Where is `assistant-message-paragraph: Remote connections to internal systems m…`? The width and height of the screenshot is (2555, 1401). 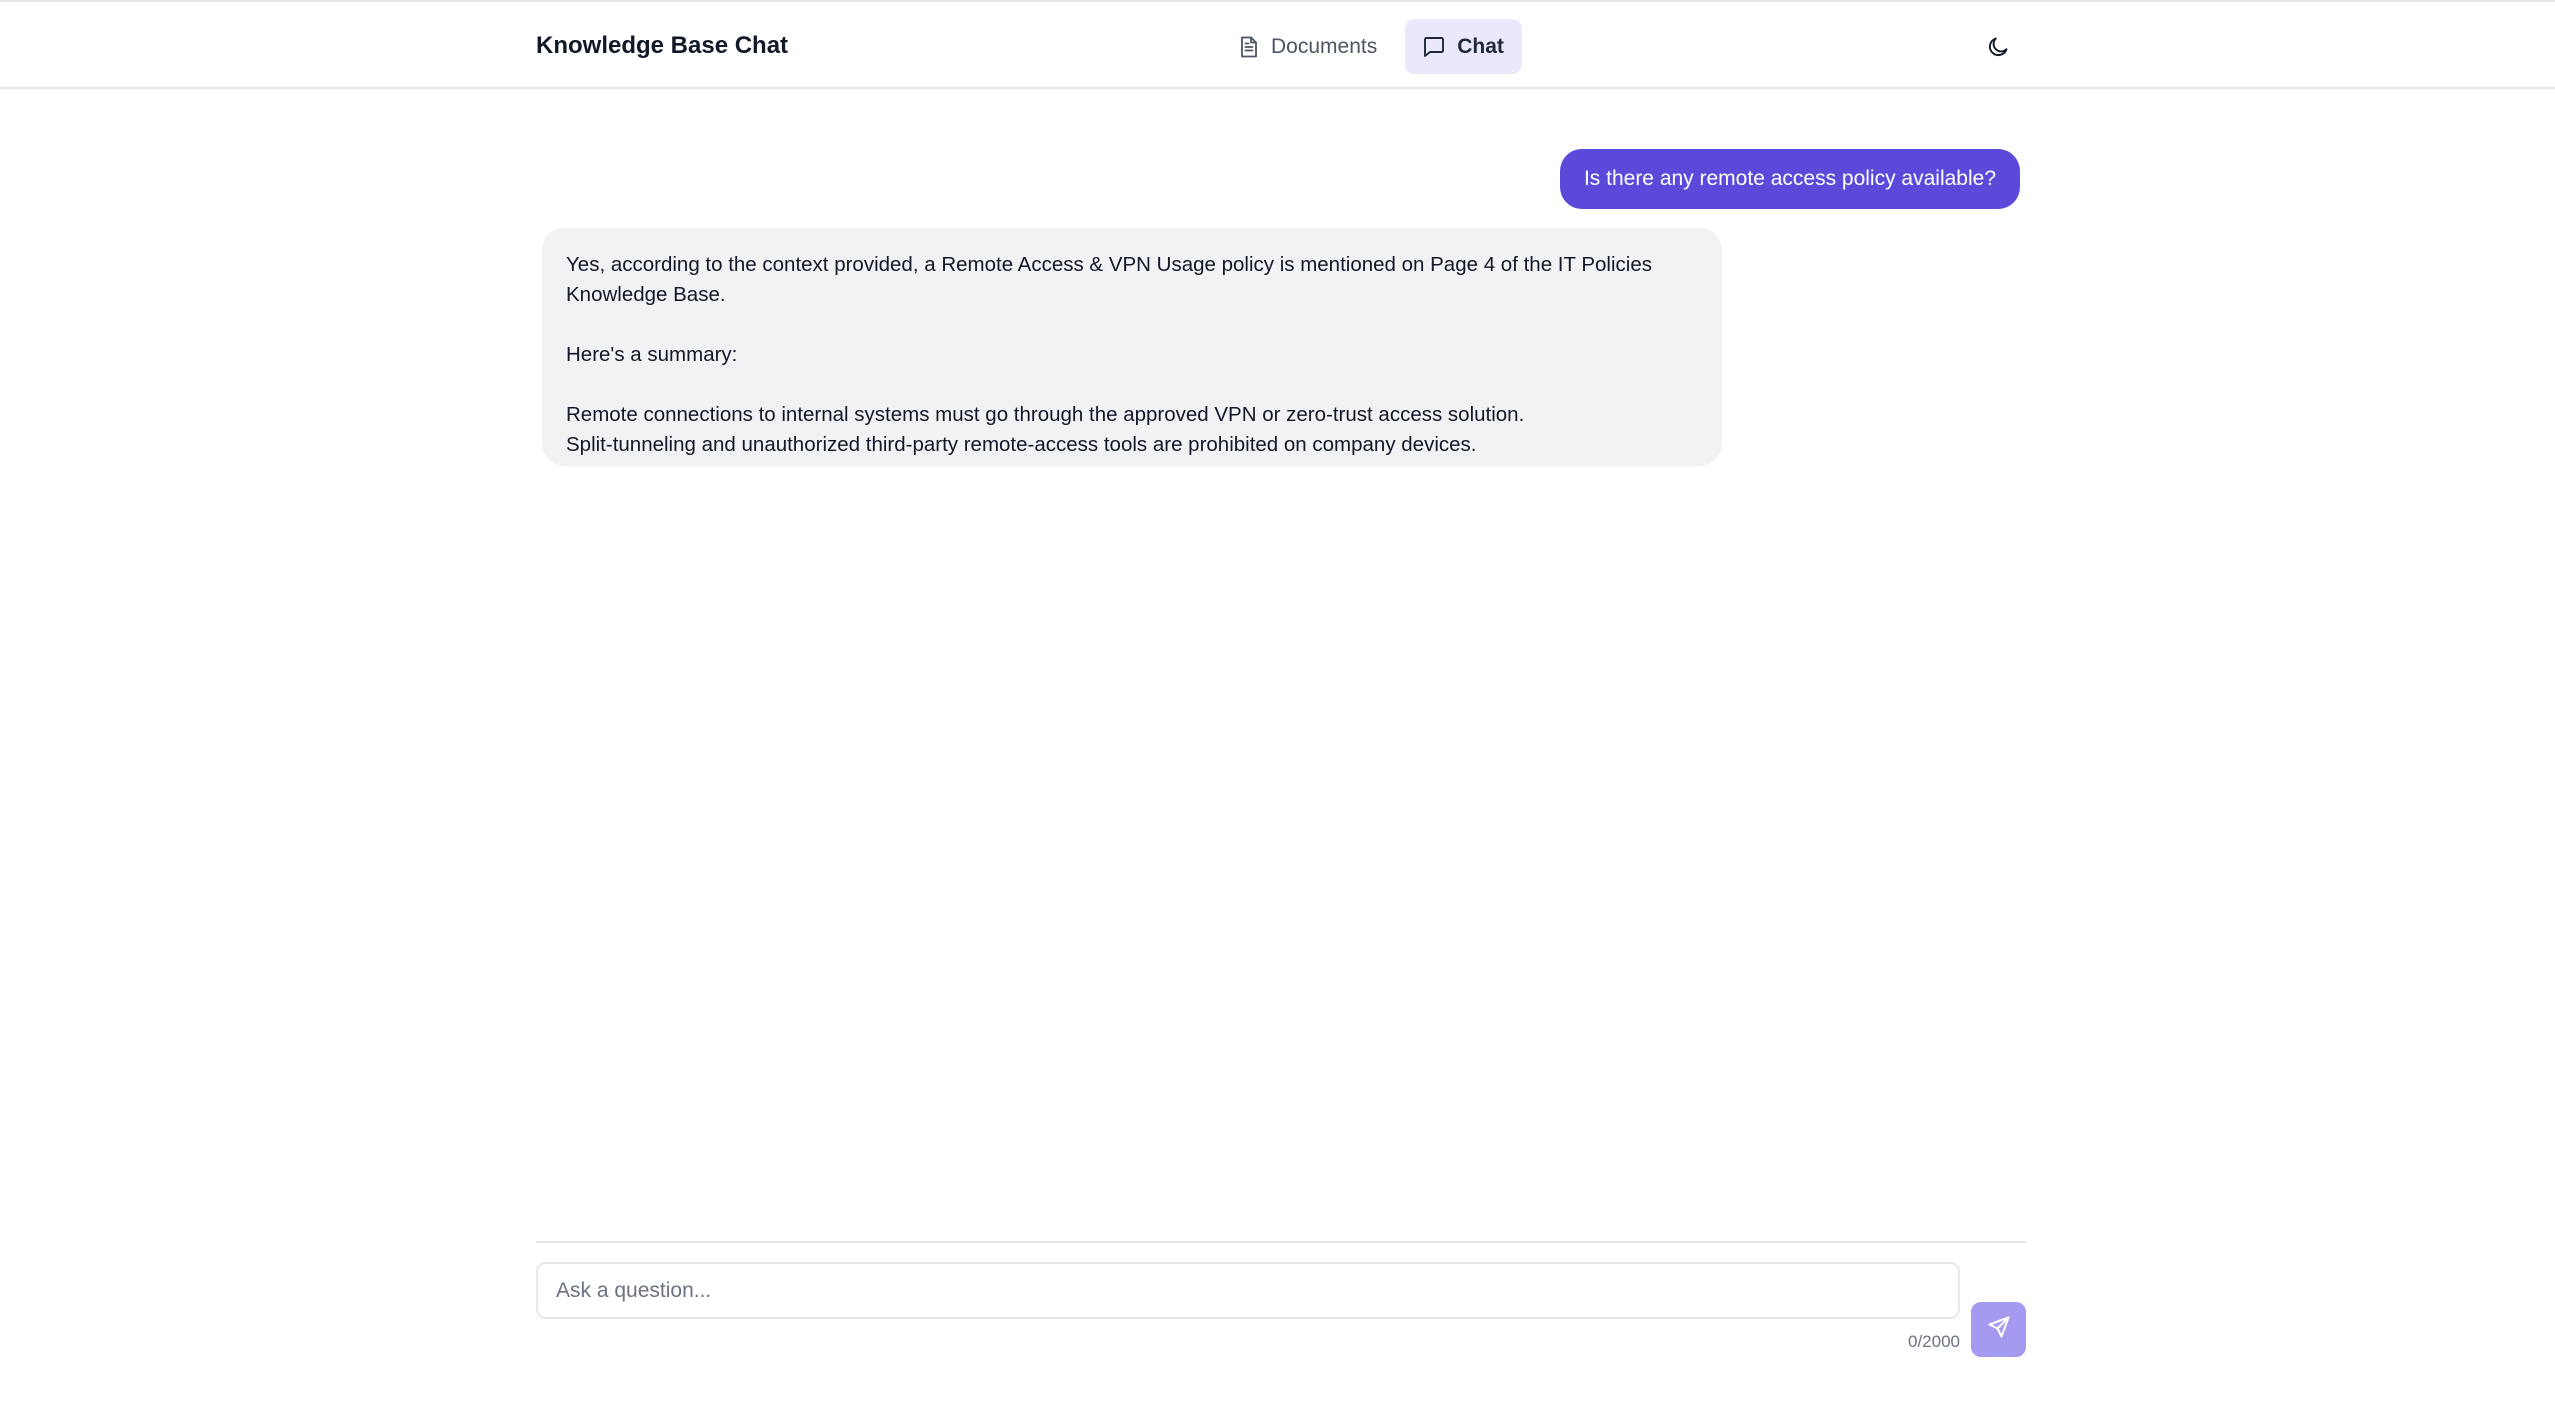 assistant-message-paragraph: Remote connections to internal systems m… is located at coordinates (1045, 414).